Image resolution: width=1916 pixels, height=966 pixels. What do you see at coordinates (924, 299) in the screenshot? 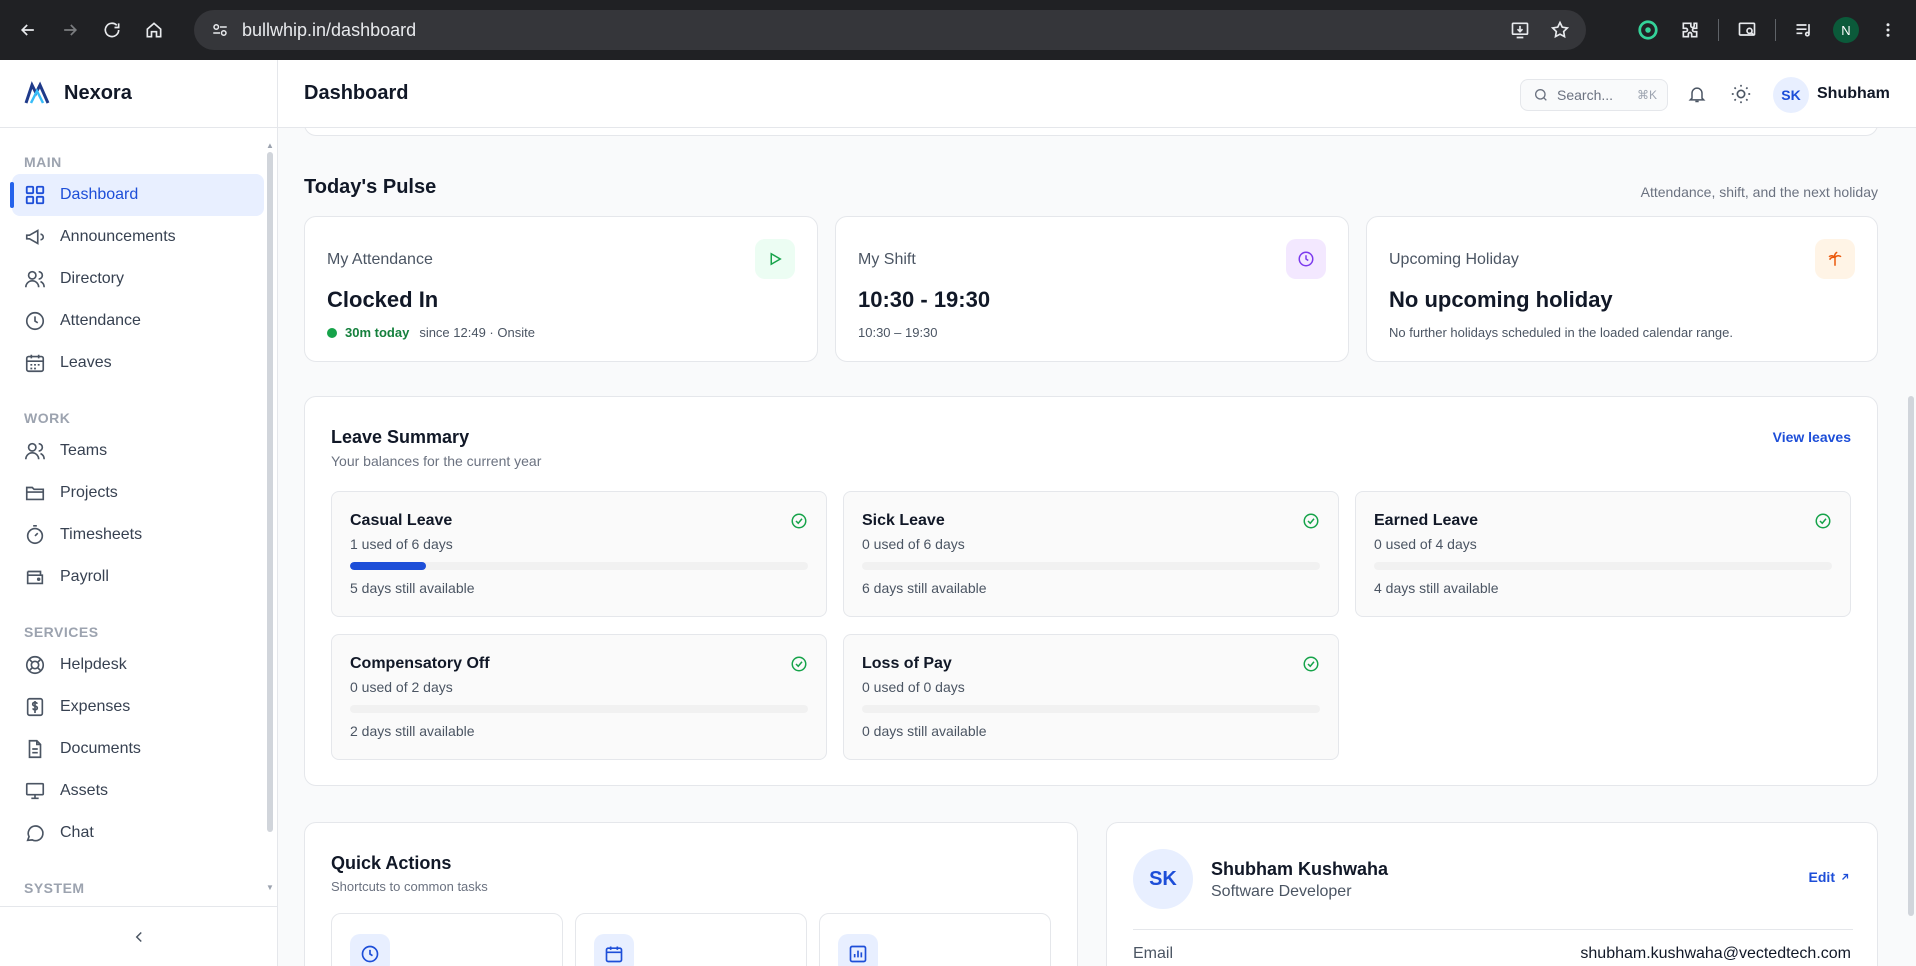
I see `shift-time: 10:30 - 19:30` at bounding box center [924, 299].